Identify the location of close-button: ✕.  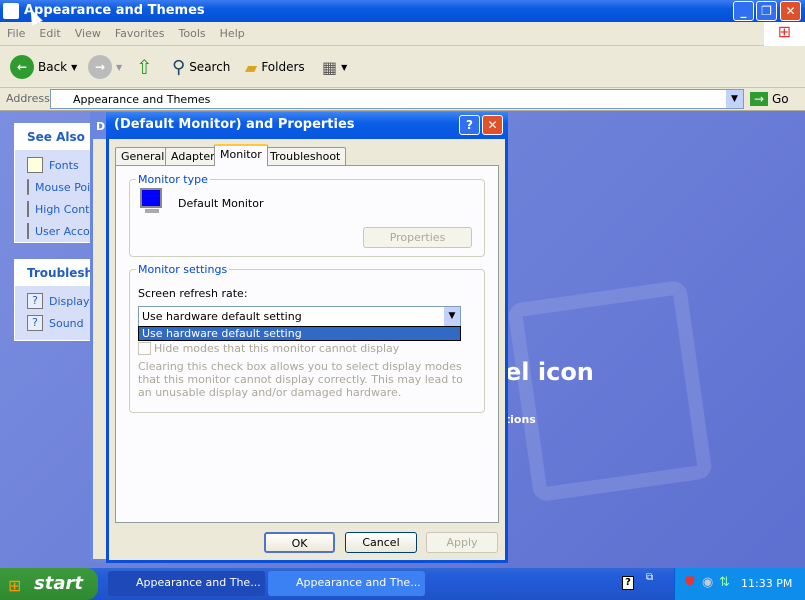
(790, 11).